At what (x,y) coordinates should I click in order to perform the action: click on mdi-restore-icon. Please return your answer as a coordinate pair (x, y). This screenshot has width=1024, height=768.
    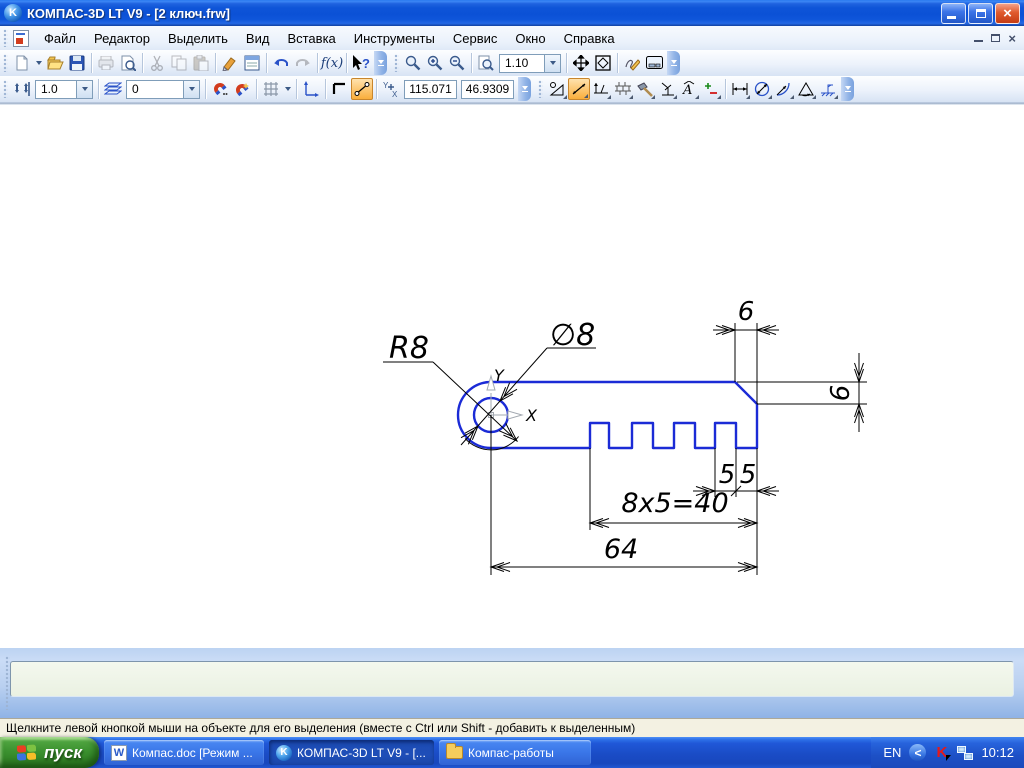
    Looking at the image, I should click on (996, 38).